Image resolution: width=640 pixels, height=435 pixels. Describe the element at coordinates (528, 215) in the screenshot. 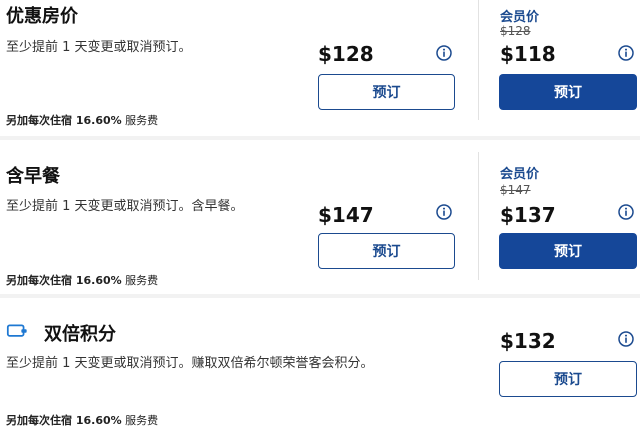

I see `member-price: $137` at that location.